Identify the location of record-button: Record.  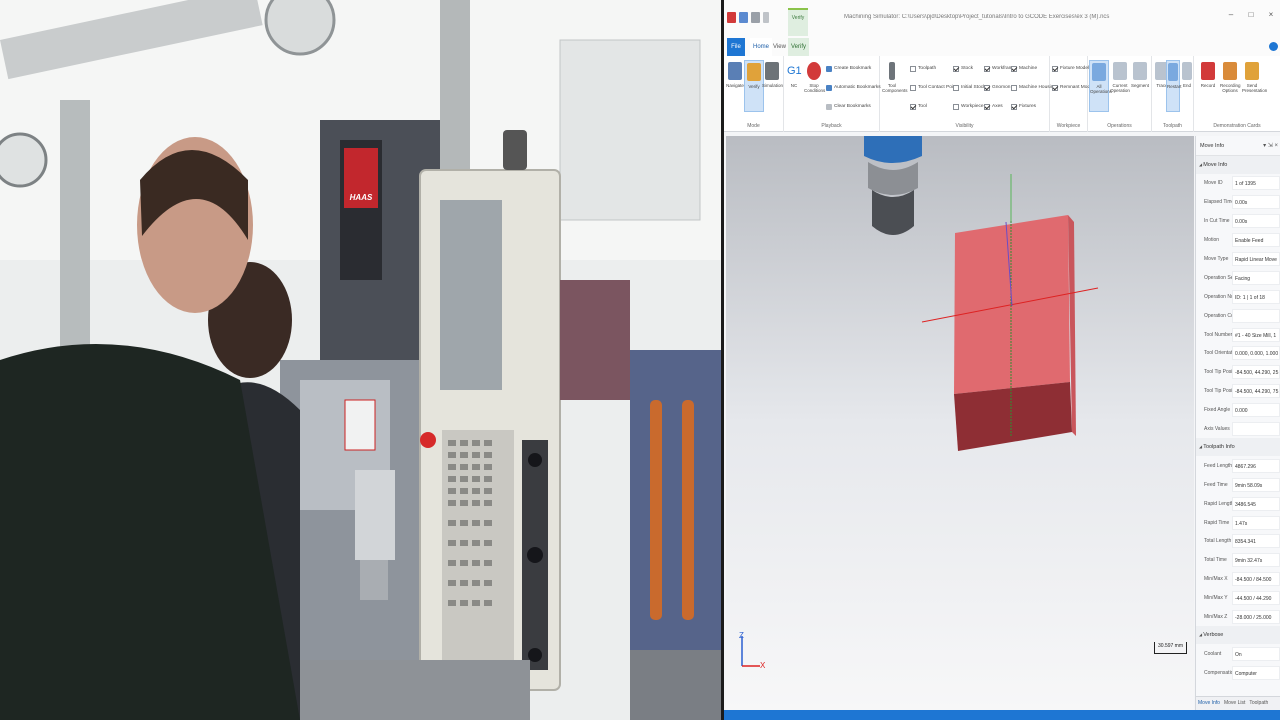
(1208, 86).